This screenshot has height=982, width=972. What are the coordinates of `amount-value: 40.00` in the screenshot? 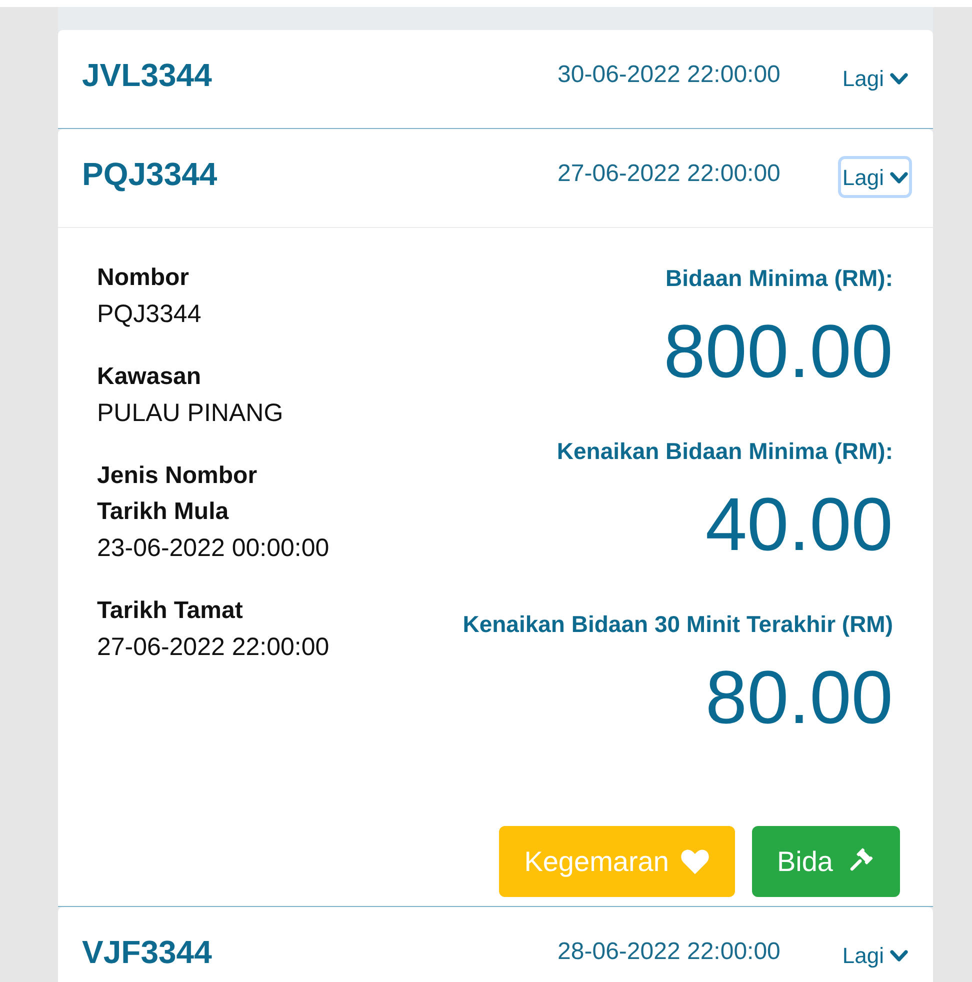 It's located at (799, 524).